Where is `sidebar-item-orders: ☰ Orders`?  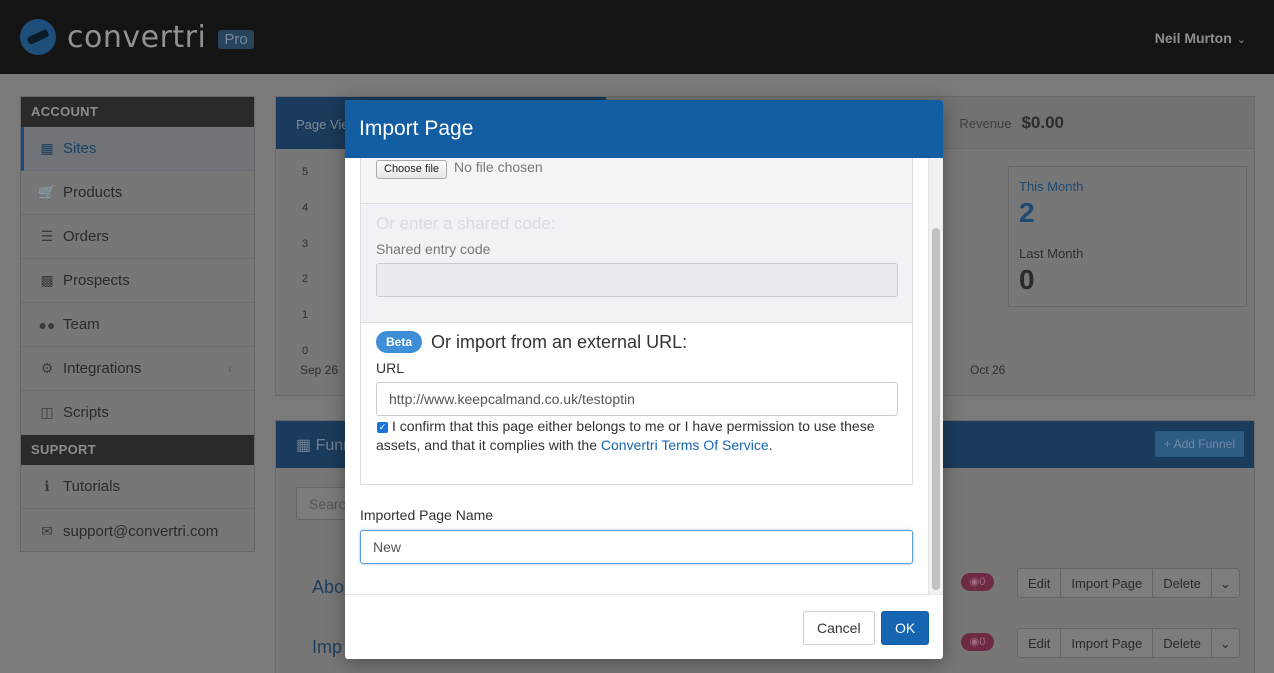 sidebar-item-orders: ☰ Orders is located at coordinates (137, 237).